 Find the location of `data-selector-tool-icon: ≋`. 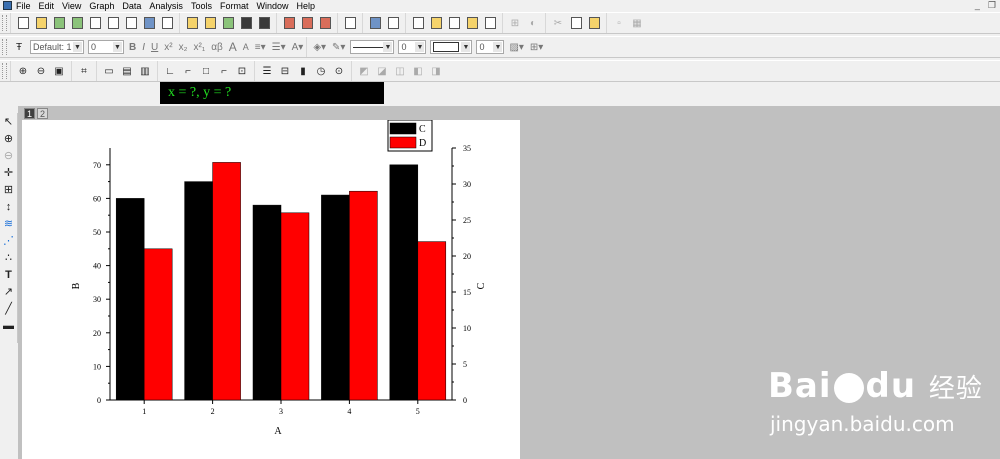

data-selector-tool-icon: ≋ is located at coordinates (8, 223).